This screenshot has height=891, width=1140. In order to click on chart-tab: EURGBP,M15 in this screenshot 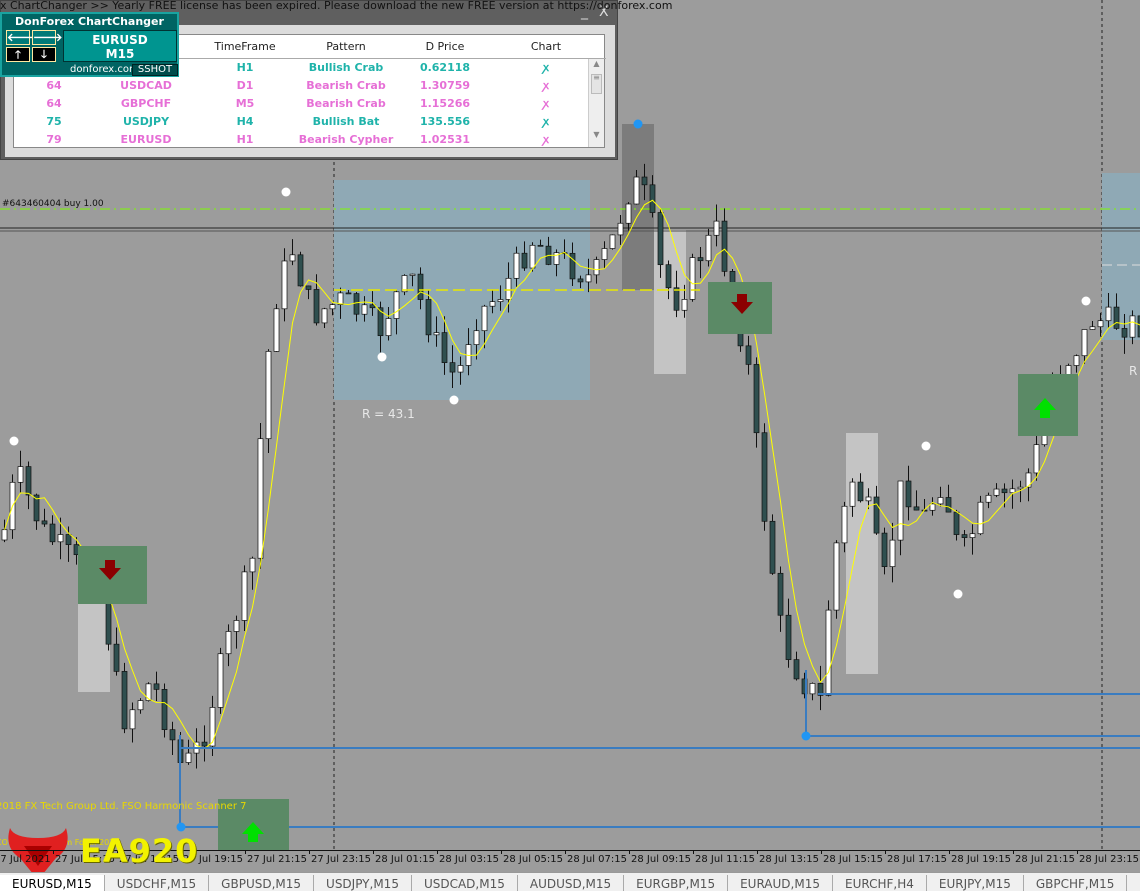, I will do `click(676, 883)`.